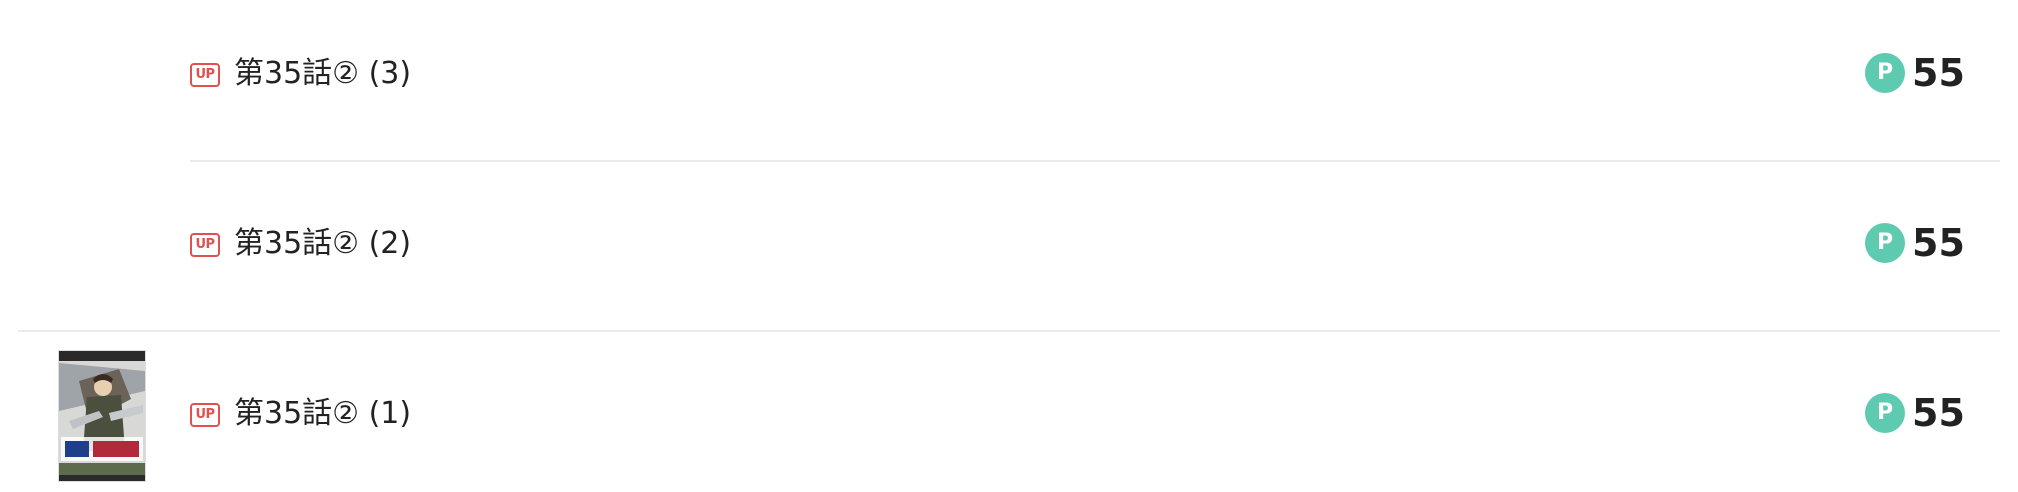  I want to click on episode-title: 第35話② (2), so click(322, 244).